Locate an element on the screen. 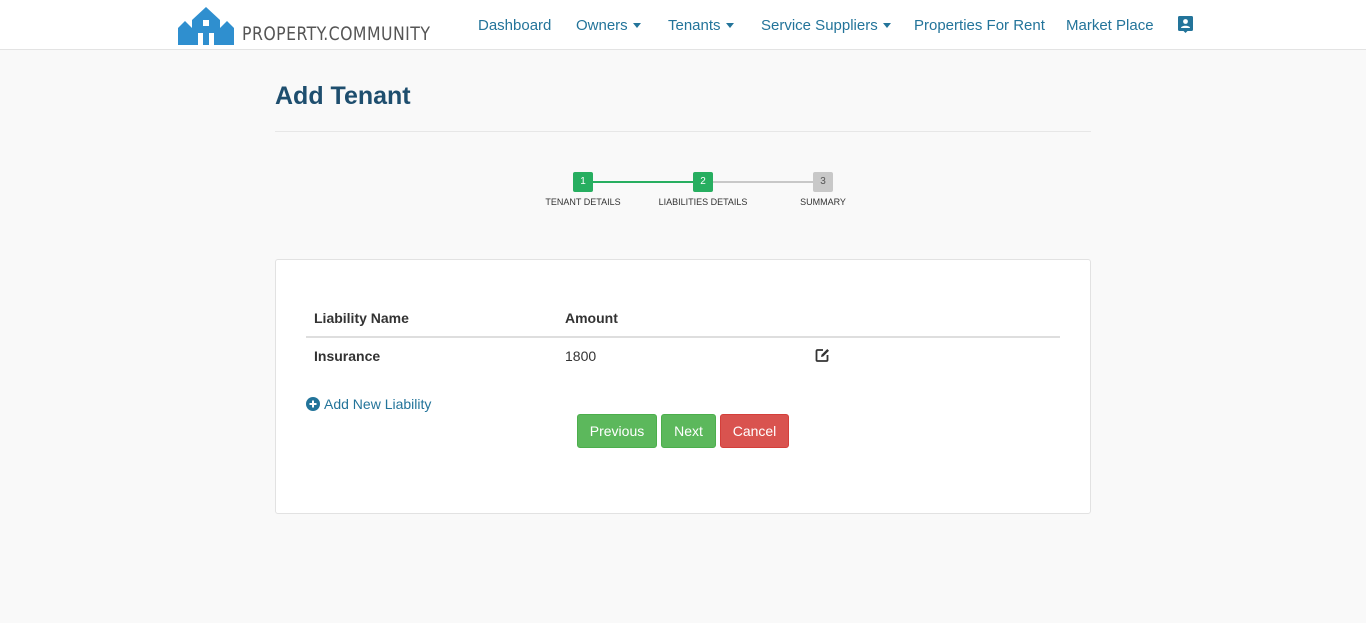  nav-market-place-label: Market Place is located at coordinates (1110, 25).